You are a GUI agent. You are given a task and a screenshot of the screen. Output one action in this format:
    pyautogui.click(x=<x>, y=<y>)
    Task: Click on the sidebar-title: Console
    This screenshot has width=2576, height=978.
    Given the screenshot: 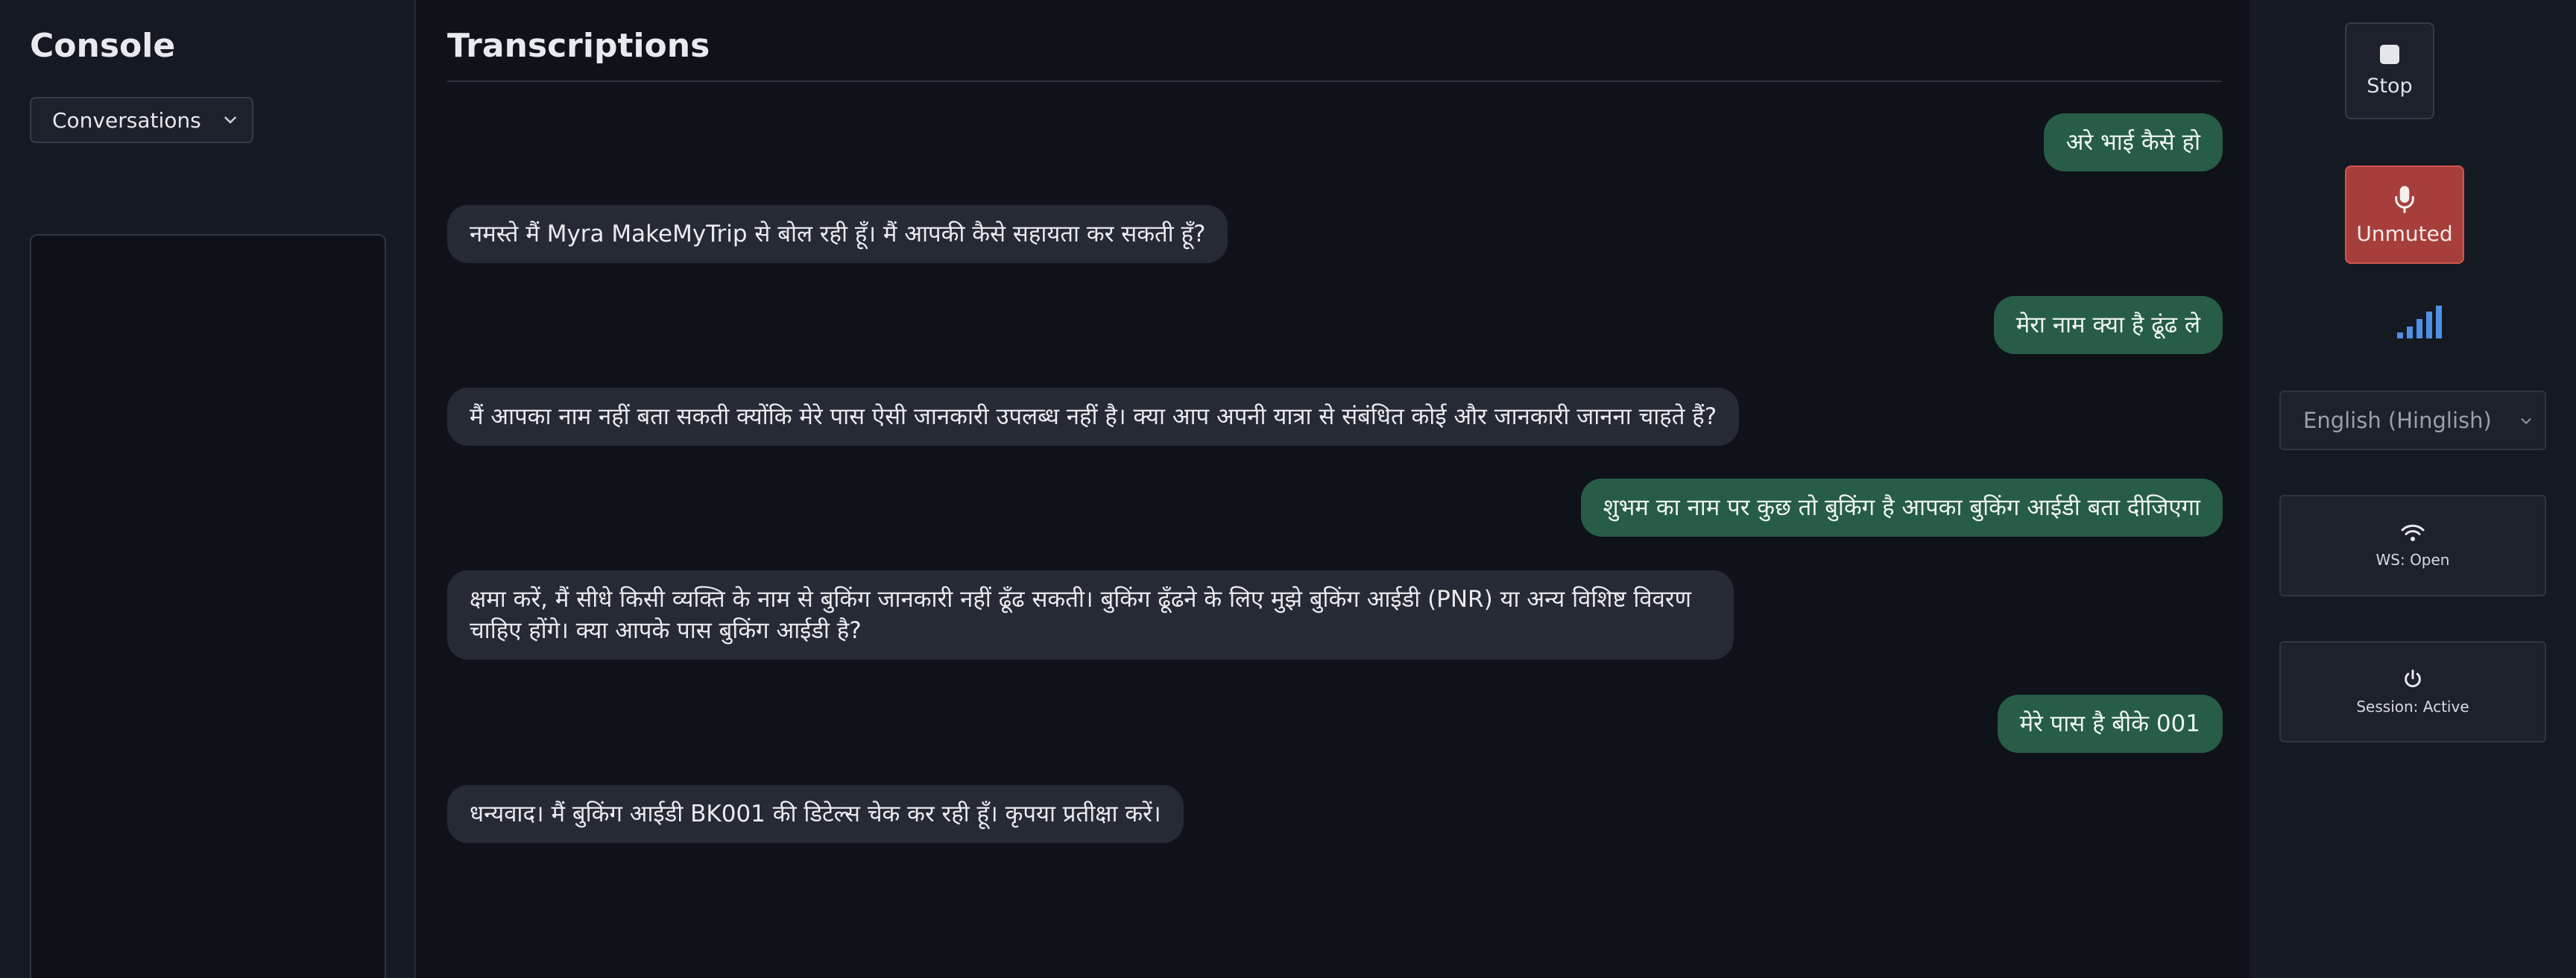 What is the action you would take?
    pyautogui.click(x=103, y=46)
    